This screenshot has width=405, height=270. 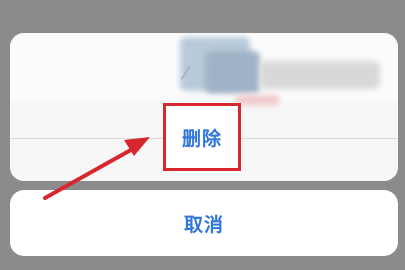 I want to click on delete-label: 删除, so click(x=201, y=138).